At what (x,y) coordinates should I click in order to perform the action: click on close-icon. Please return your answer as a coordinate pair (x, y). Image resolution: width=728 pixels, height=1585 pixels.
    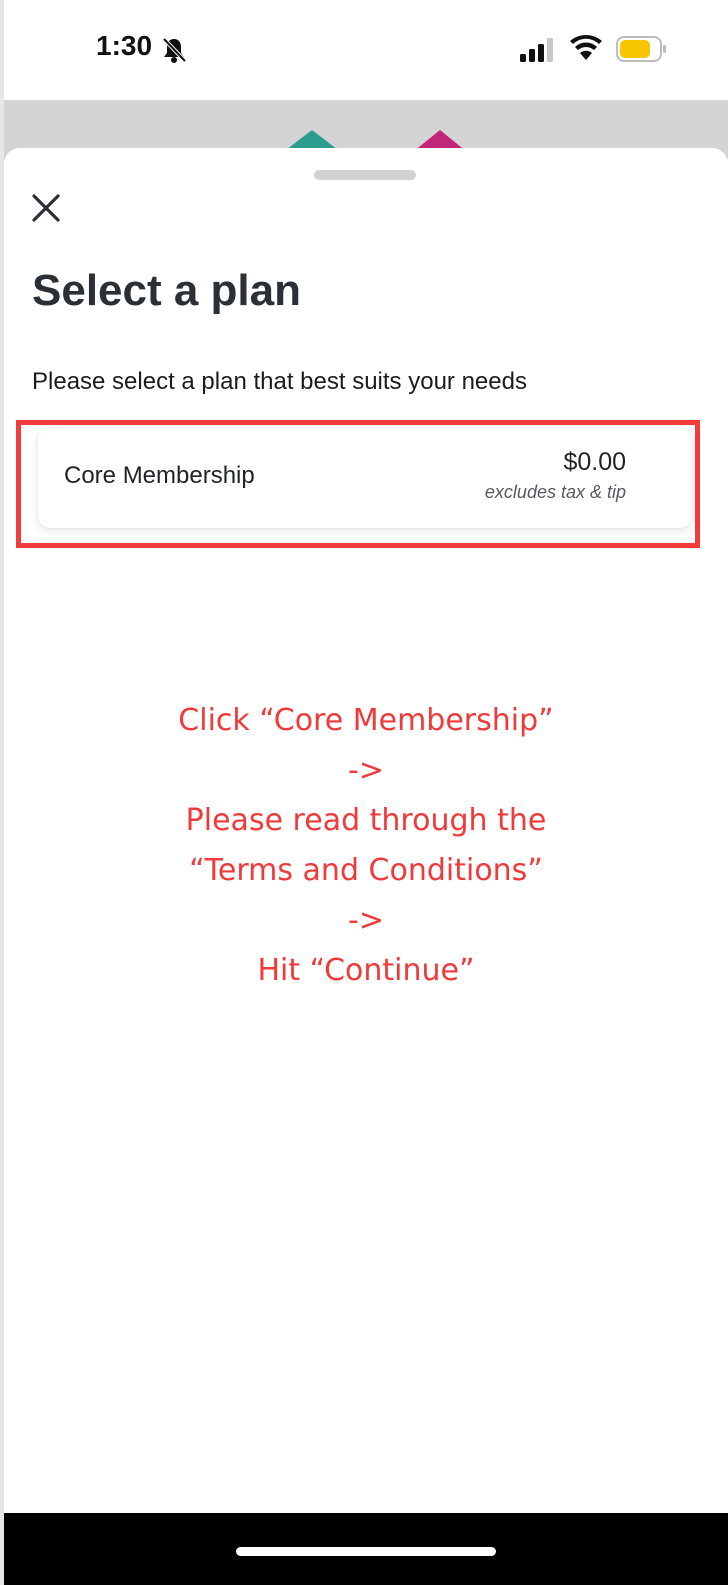
    Looking at the image, I should click on (46, 208).